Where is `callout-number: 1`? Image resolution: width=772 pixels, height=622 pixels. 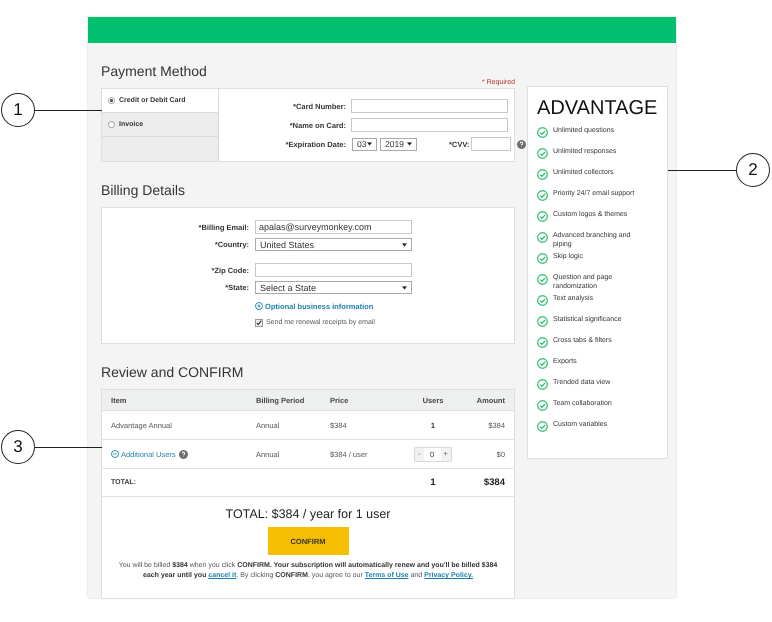
callout-number: 1 is located at coordinates (18, 110).